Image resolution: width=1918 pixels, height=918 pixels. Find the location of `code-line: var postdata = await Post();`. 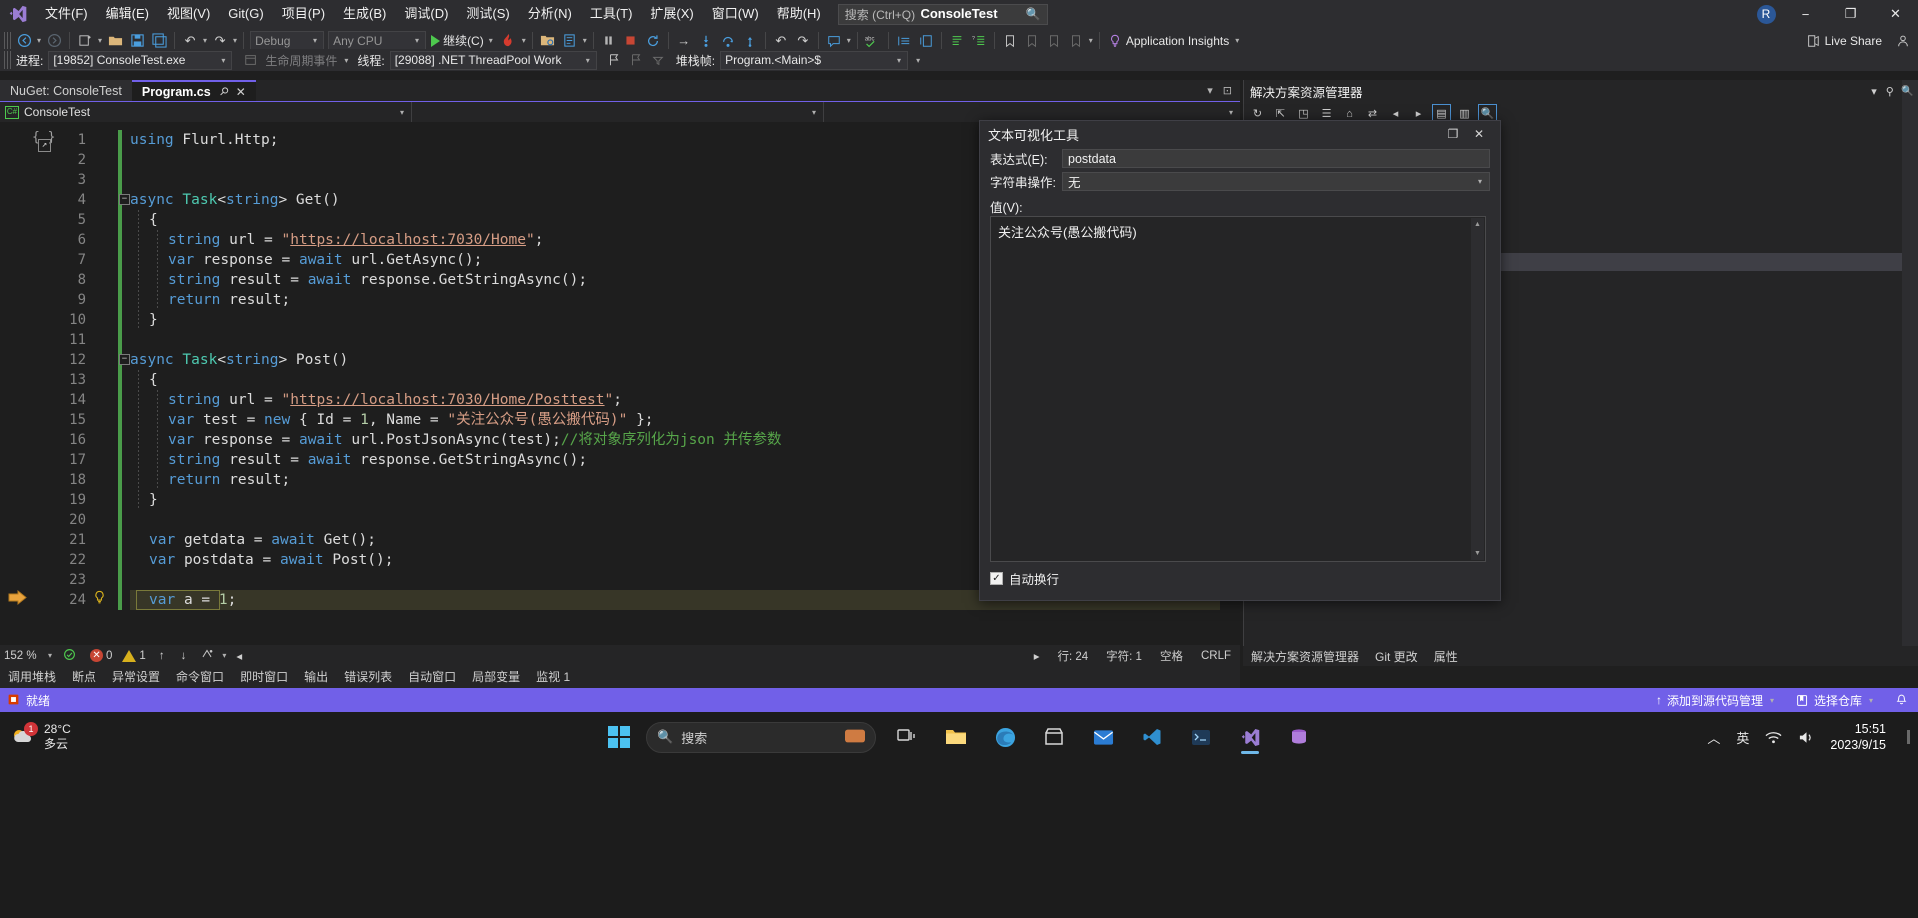

code-line: var postdata = await Post(); is located at coordinates (261, 560).